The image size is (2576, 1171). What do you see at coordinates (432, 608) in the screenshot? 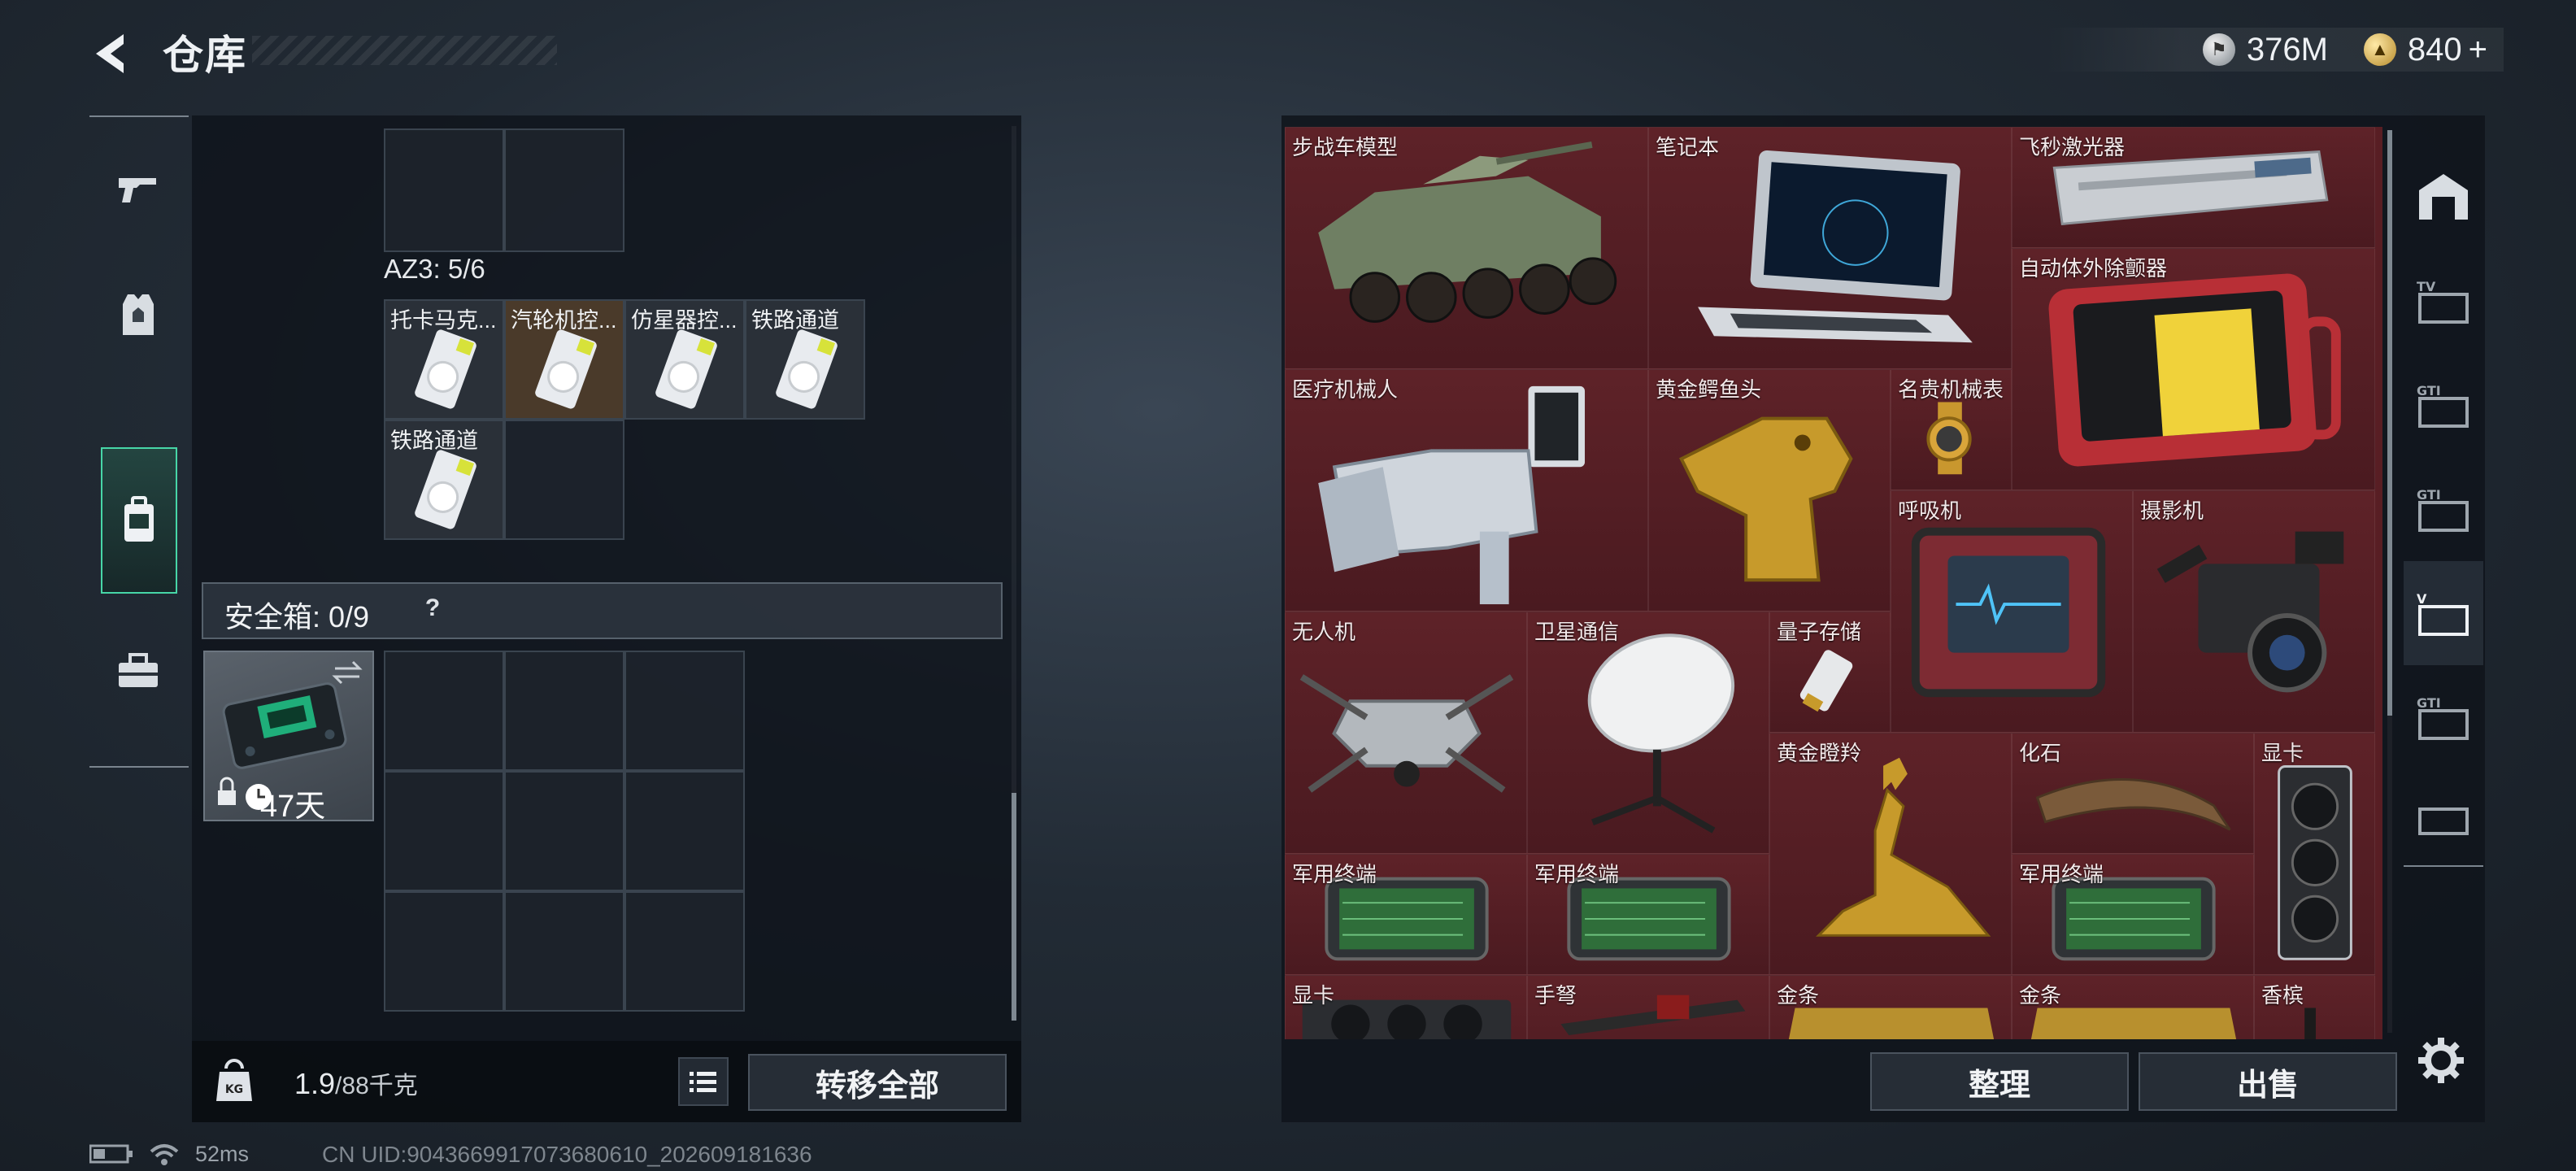
I see `help-button: ?` at bounding box center [432, 608].